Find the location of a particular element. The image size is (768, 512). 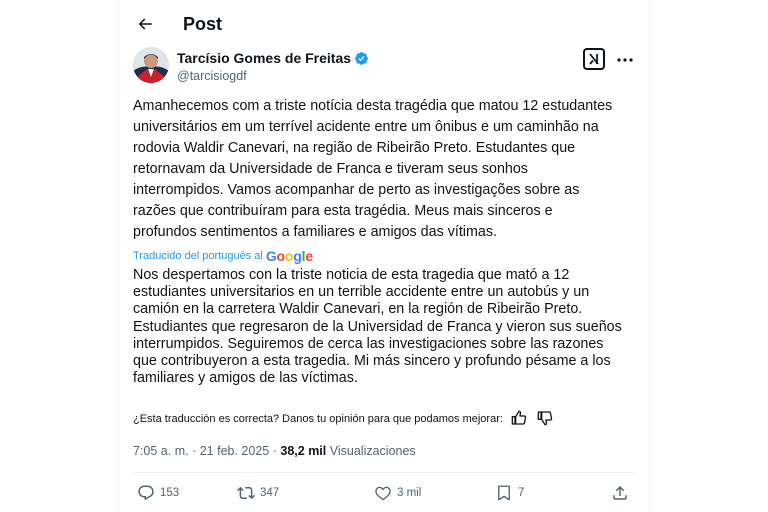

more-button is located at coordinates (625, 60).